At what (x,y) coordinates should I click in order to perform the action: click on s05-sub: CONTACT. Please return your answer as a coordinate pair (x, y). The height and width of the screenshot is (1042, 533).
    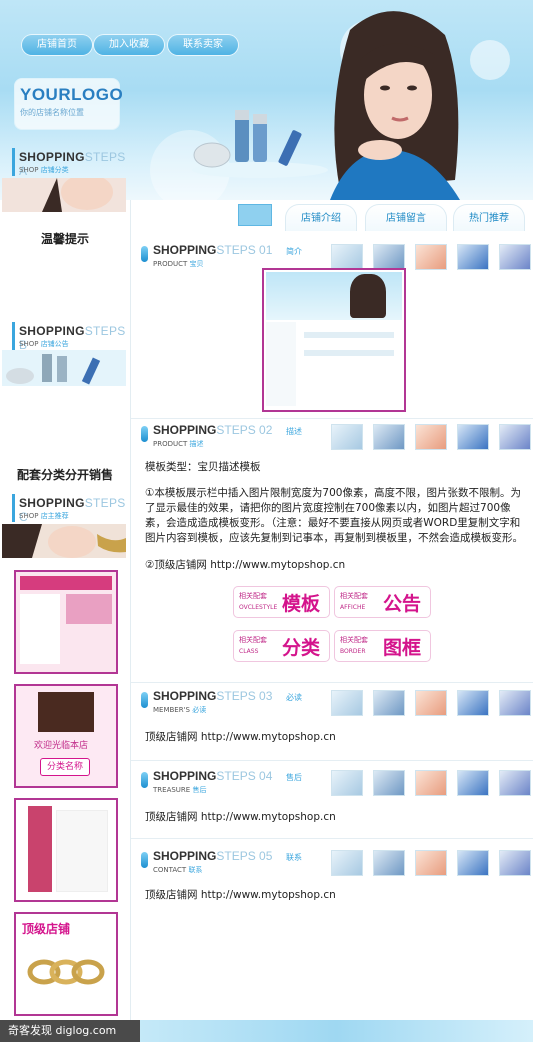
    Looking at the image, I should click on (170, 870).